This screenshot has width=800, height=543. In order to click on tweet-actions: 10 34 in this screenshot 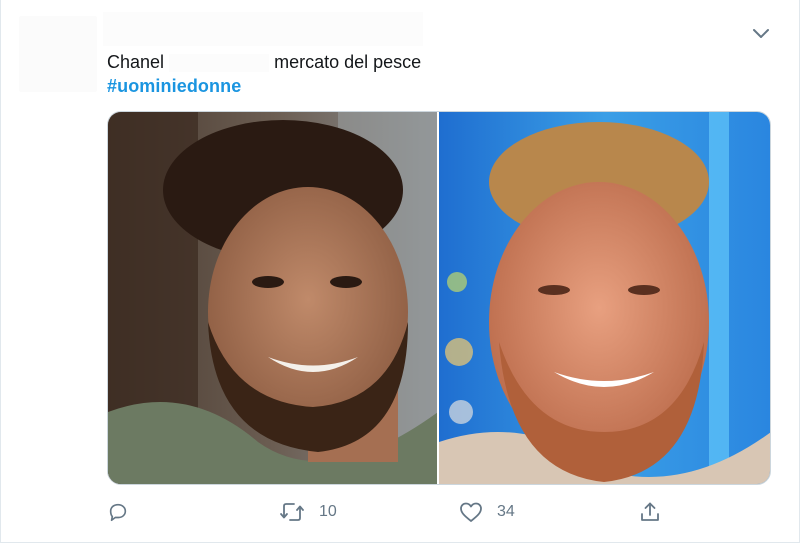, I will do `click(387, 512)`.